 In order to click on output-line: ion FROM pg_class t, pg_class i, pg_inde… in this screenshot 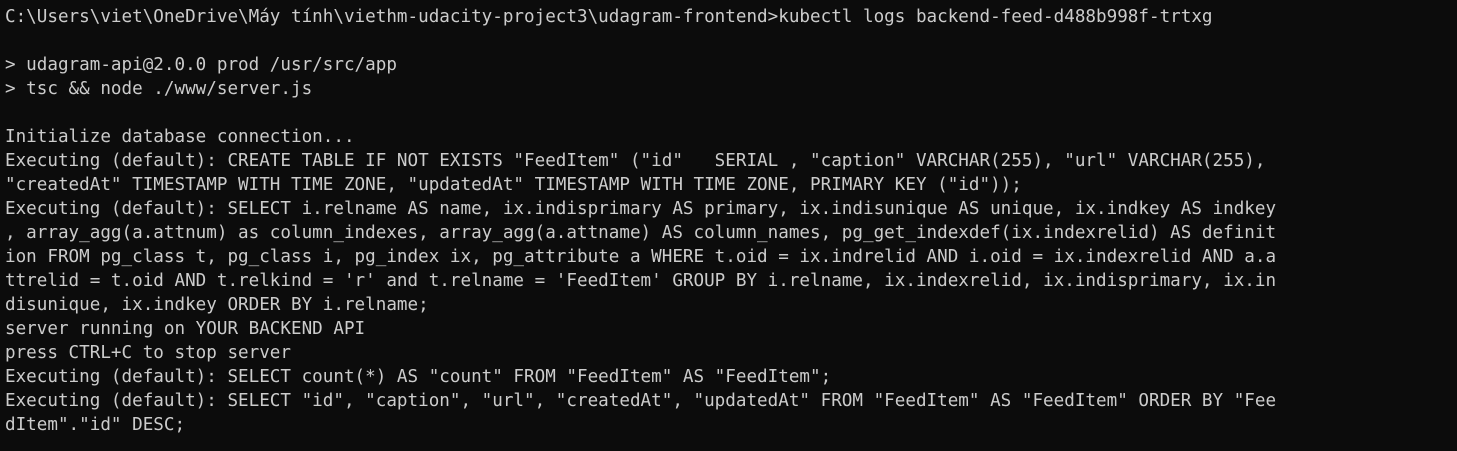, I will do `click(641, 257)`.